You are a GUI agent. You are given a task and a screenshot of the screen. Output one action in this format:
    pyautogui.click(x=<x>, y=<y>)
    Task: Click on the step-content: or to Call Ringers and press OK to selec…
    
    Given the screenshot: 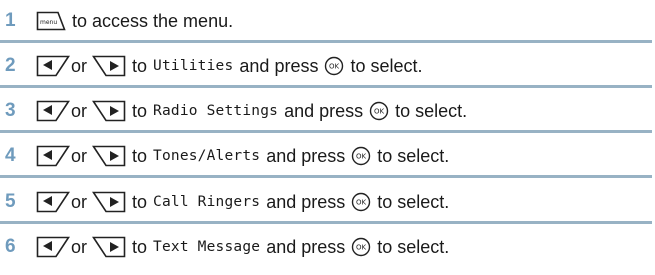 What is the action you would take?
    pyautogui.click(x=242, y=202)
    